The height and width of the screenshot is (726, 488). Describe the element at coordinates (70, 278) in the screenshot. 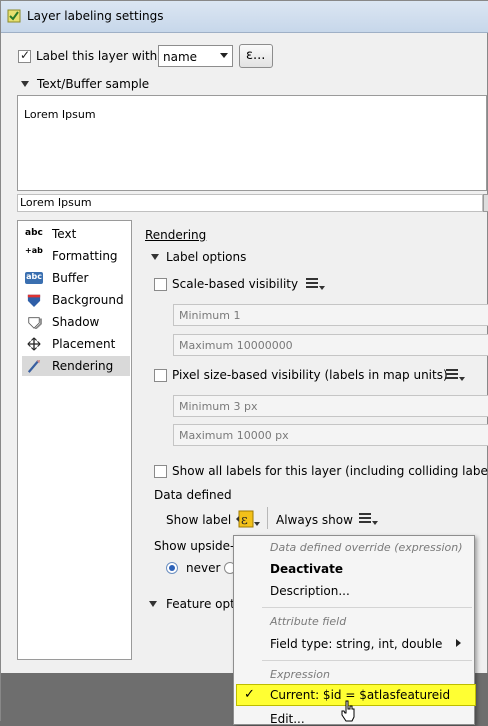

I see `sidebar-item-label: Buffer` at that location.